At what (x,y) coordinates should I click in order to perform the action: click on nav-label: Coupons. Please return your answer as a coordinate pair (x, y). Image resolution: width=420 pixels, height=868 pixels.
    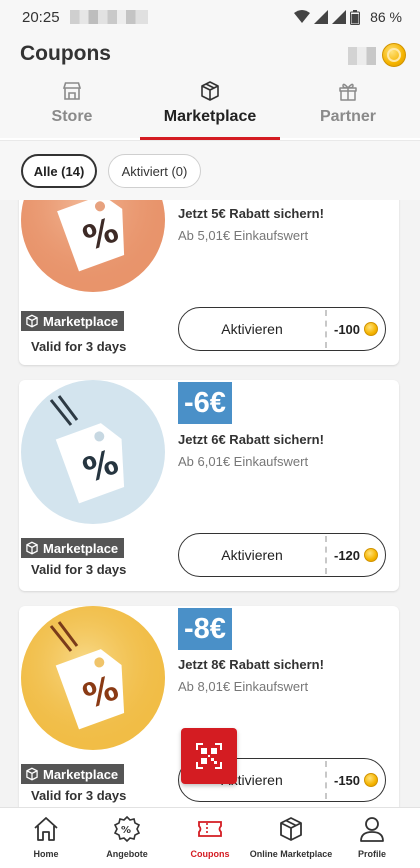
    Looking at the image, I should click on (210, 854).